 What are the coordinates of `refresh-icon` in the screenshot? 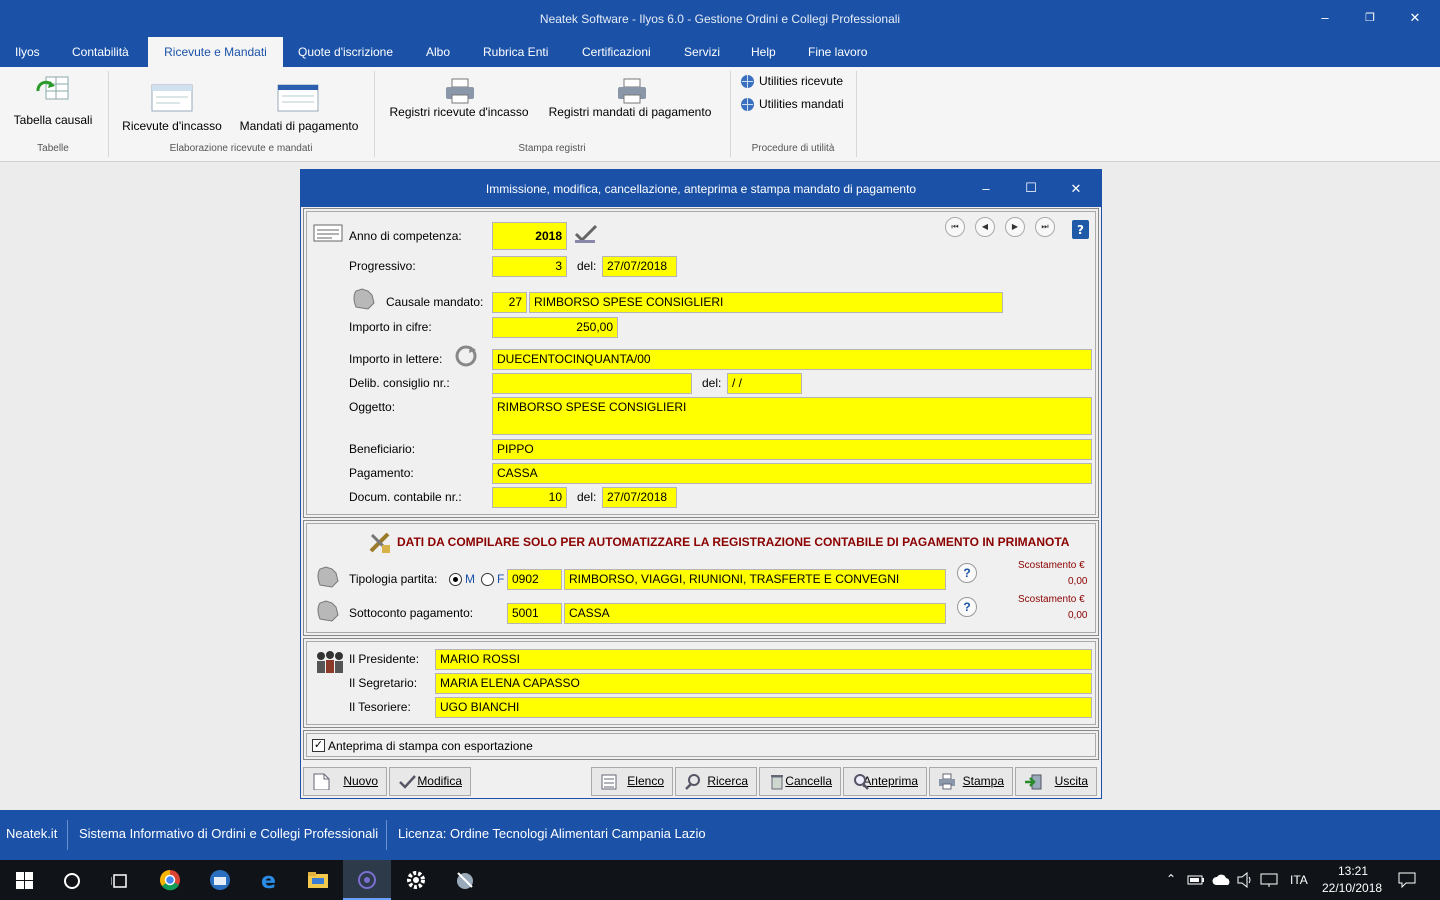 It's located at (466, 356).